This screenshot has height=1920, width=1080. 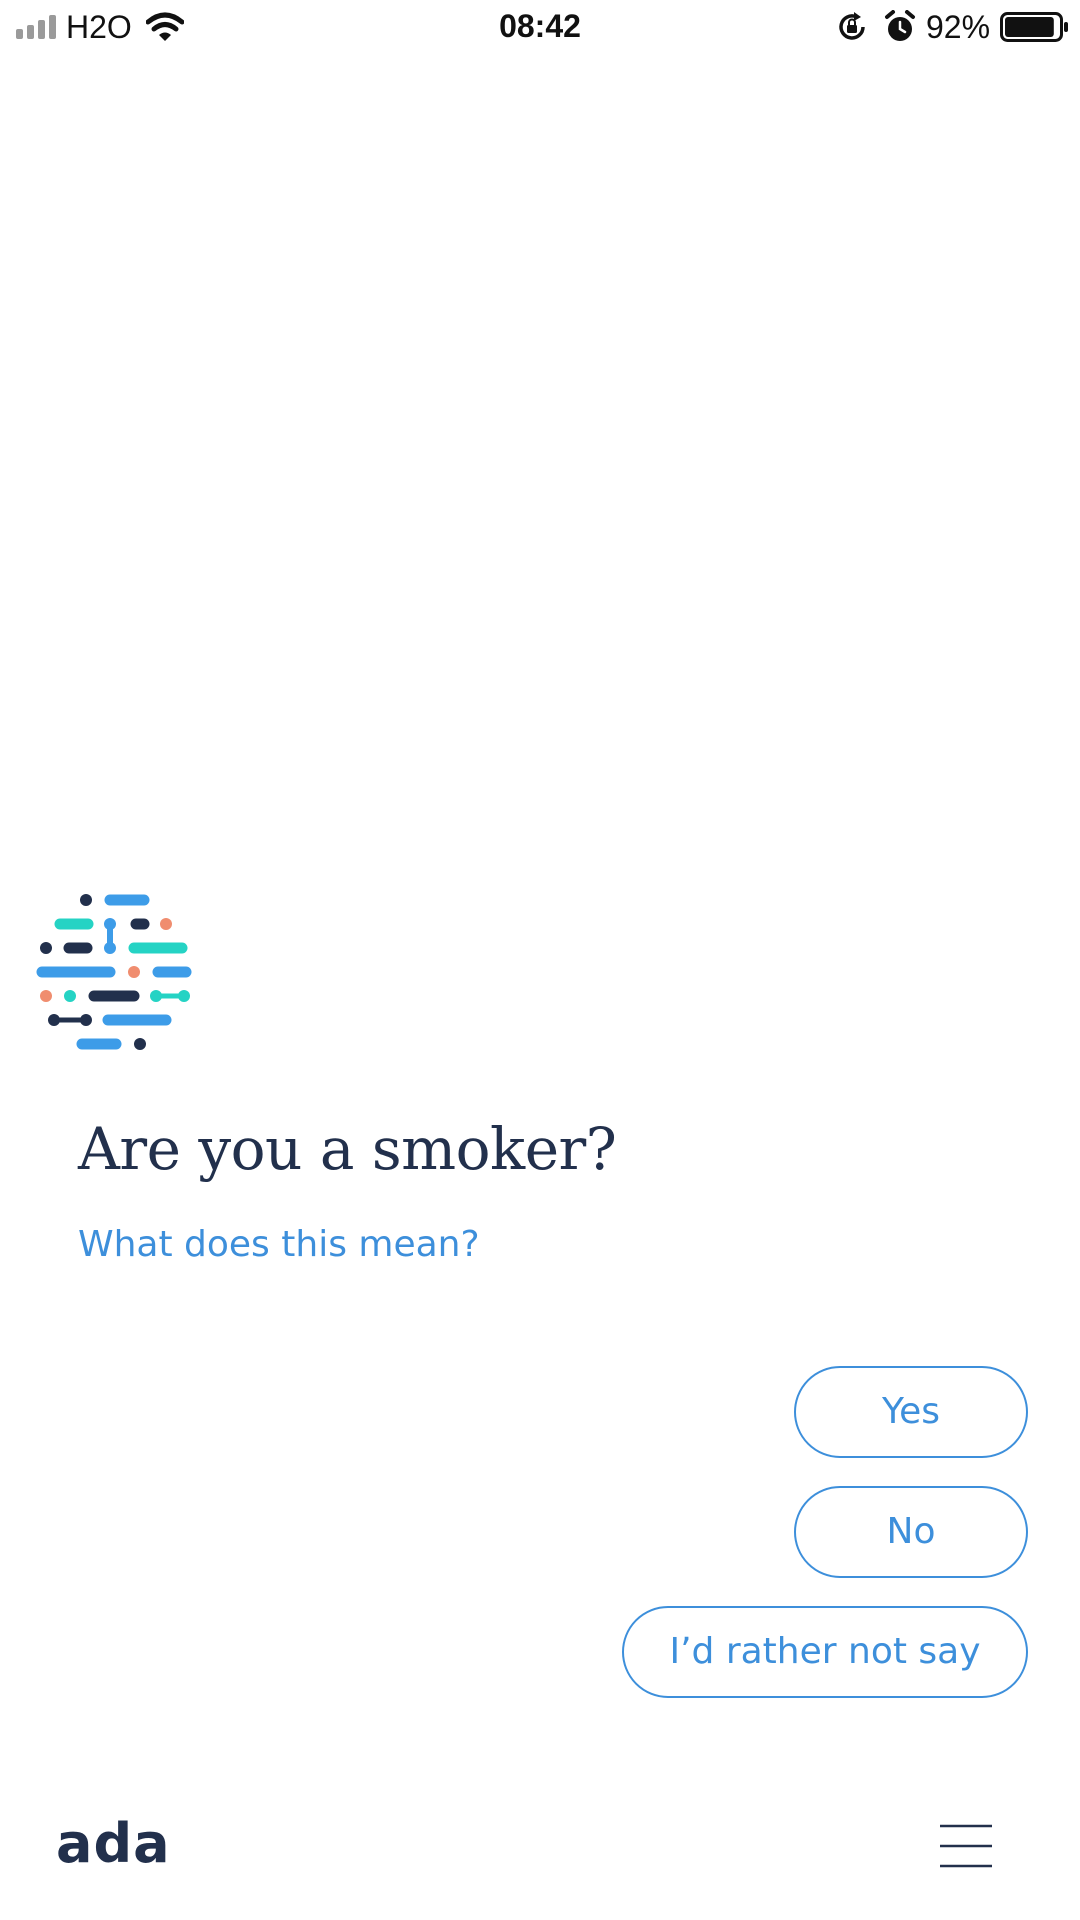 I want to click on ada-avatar-icon, so click(x=114, y=972).